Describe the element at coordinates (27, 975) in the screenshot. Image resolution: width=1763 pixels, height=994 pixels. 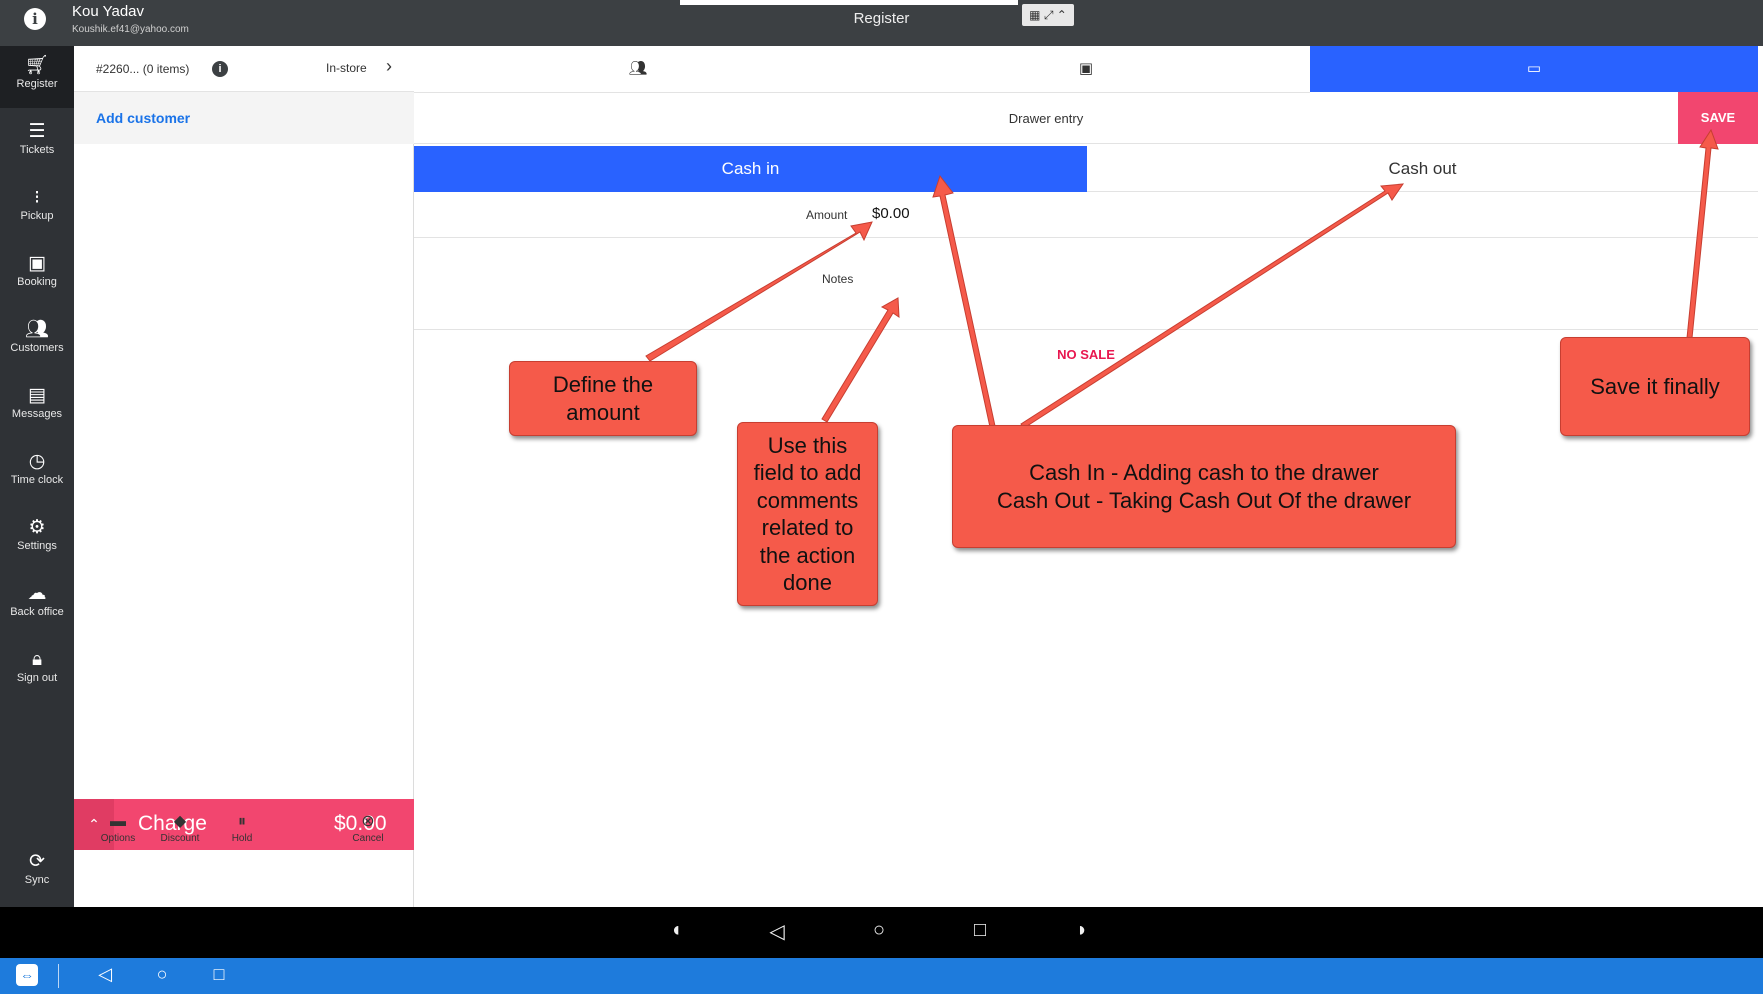
I see `teamviewer-icon: ⇔` at that location.